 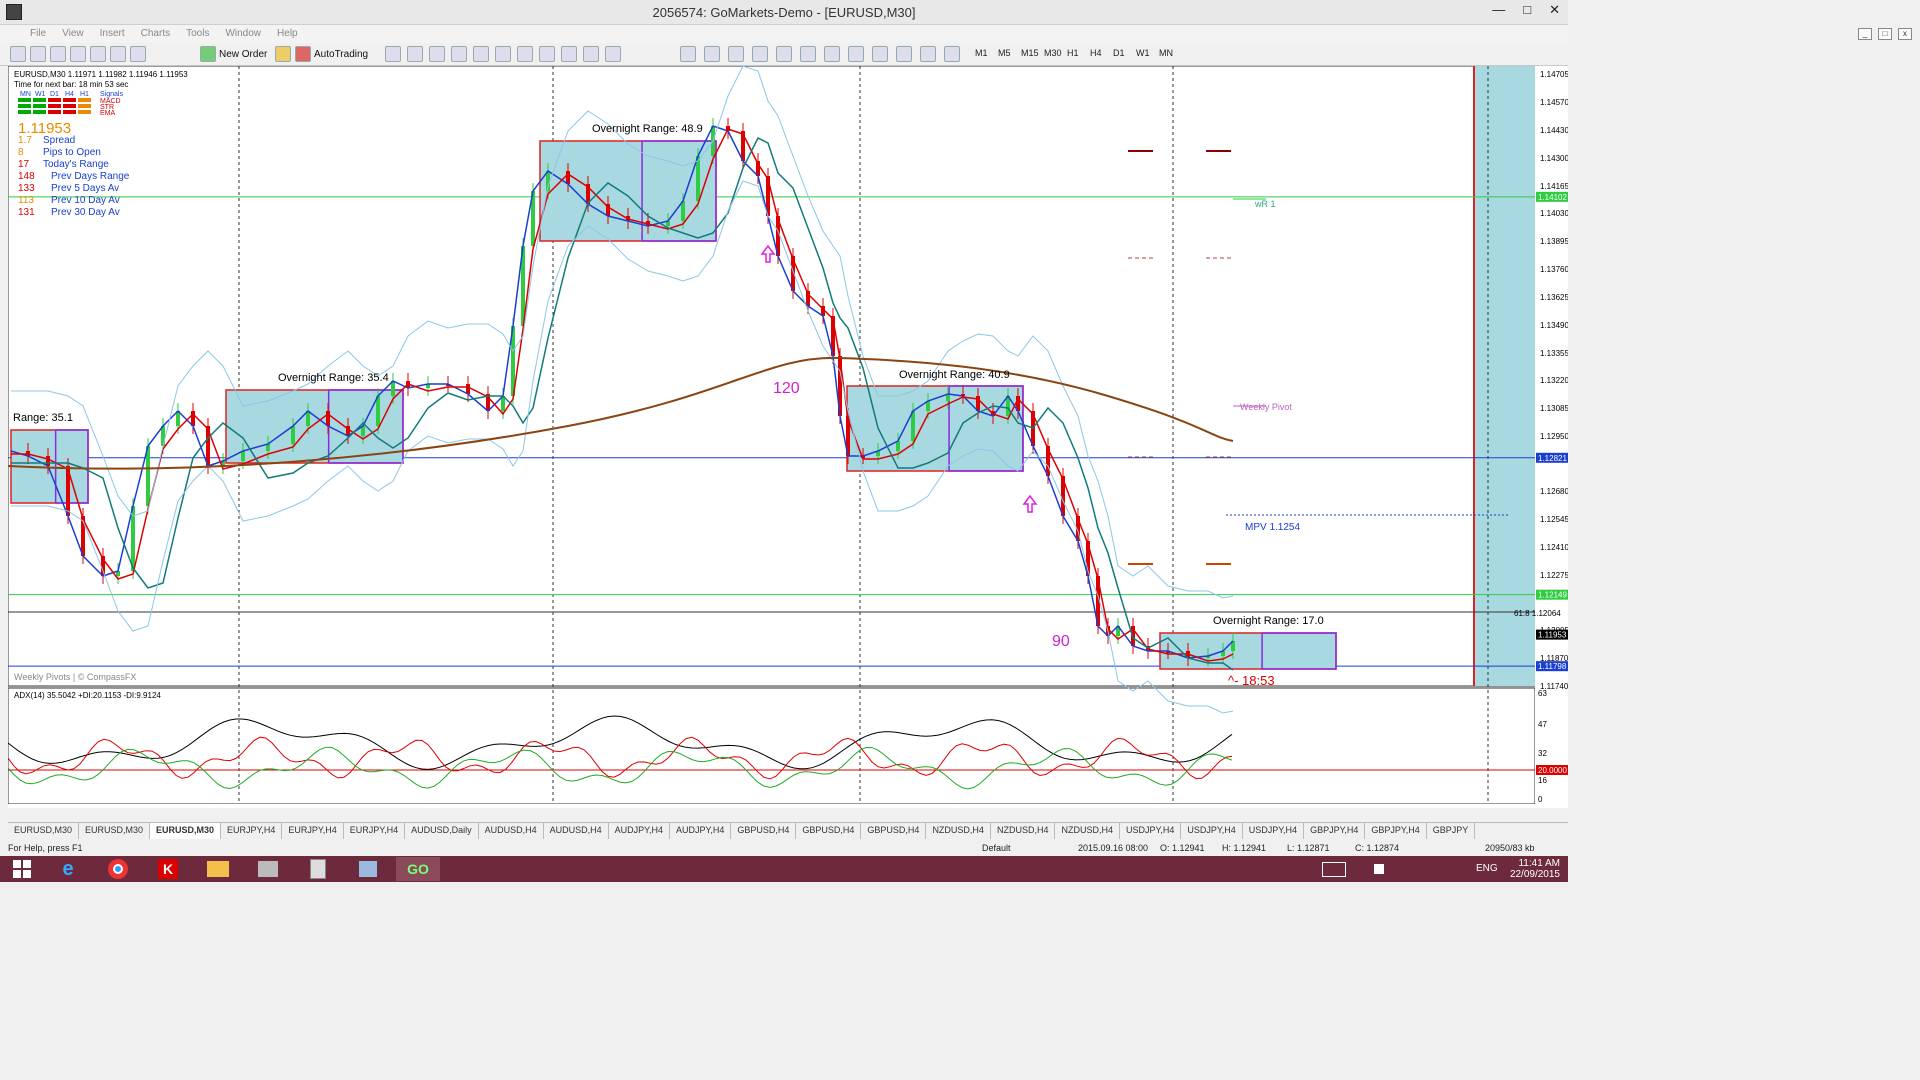 What do you see at coordinates (112, 33) in the screenshot?
I see `menu-insert: Insert` at bounding box center [112, 33].